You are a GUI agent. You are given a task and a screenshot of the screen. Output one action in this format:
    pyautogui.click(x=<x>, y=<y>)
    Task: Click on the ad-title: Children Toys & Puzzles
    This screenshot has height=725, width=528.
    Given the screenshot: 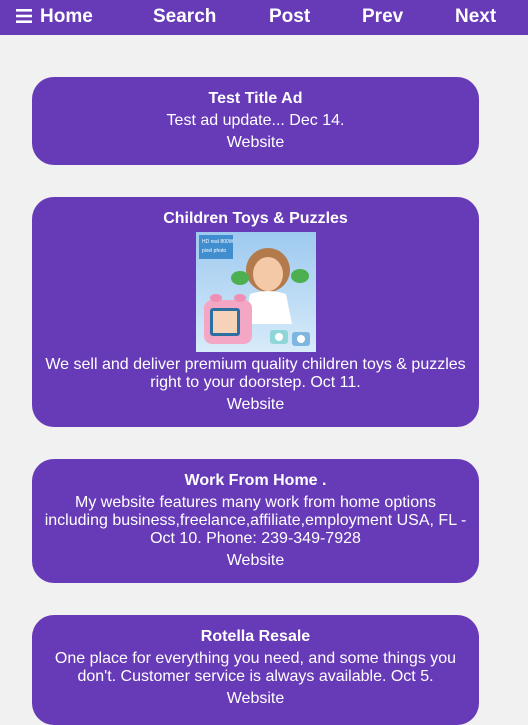 What is the action you would take?
    pyautogui.click(x=255, y=218)
    